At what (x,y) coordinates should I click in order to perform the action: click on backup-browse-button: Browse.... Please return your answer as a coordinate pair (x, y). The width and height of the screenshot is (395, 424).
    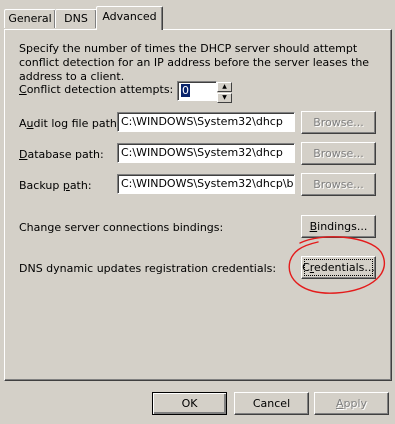
    Looking at the image, I should click on (338, 184).